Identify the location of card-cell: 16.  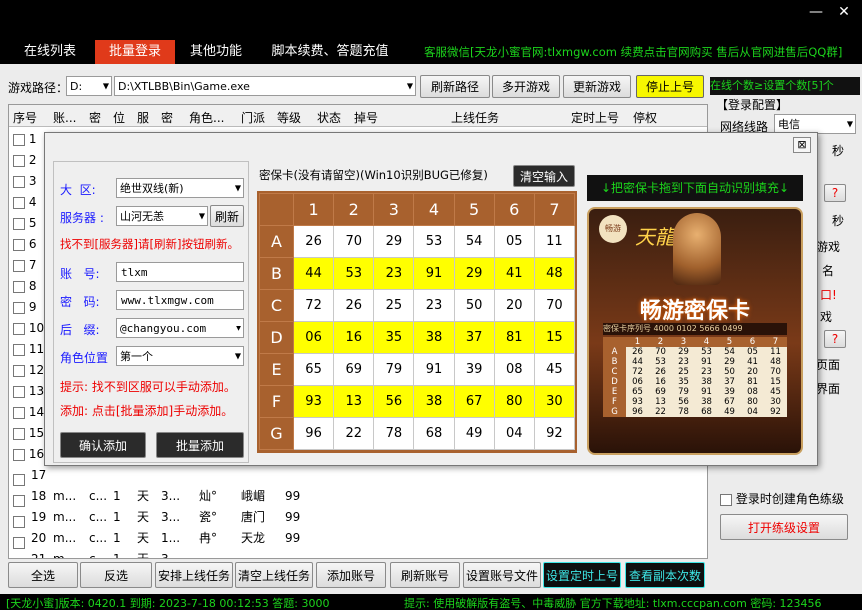
(354, 337).